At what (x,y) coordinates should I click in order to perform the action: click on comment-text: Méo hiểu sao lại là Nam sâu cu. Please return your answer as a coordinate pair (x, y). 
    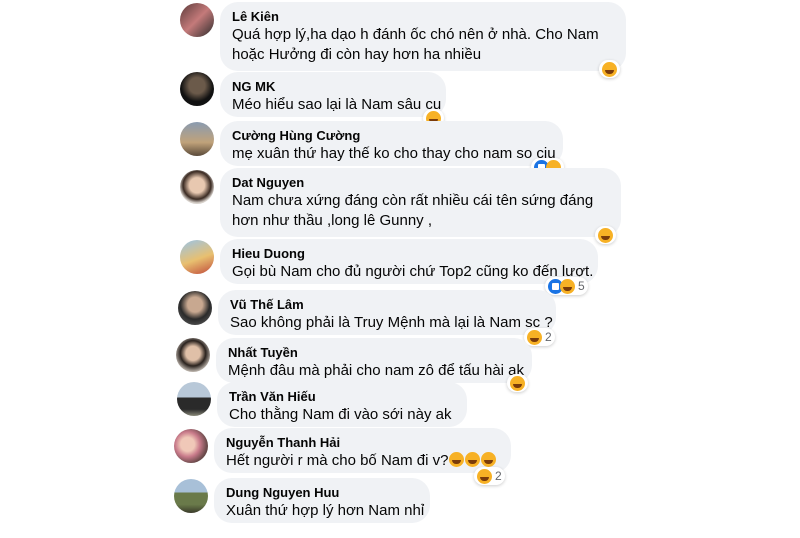
    Looking at the image, I should click on (337, 104).